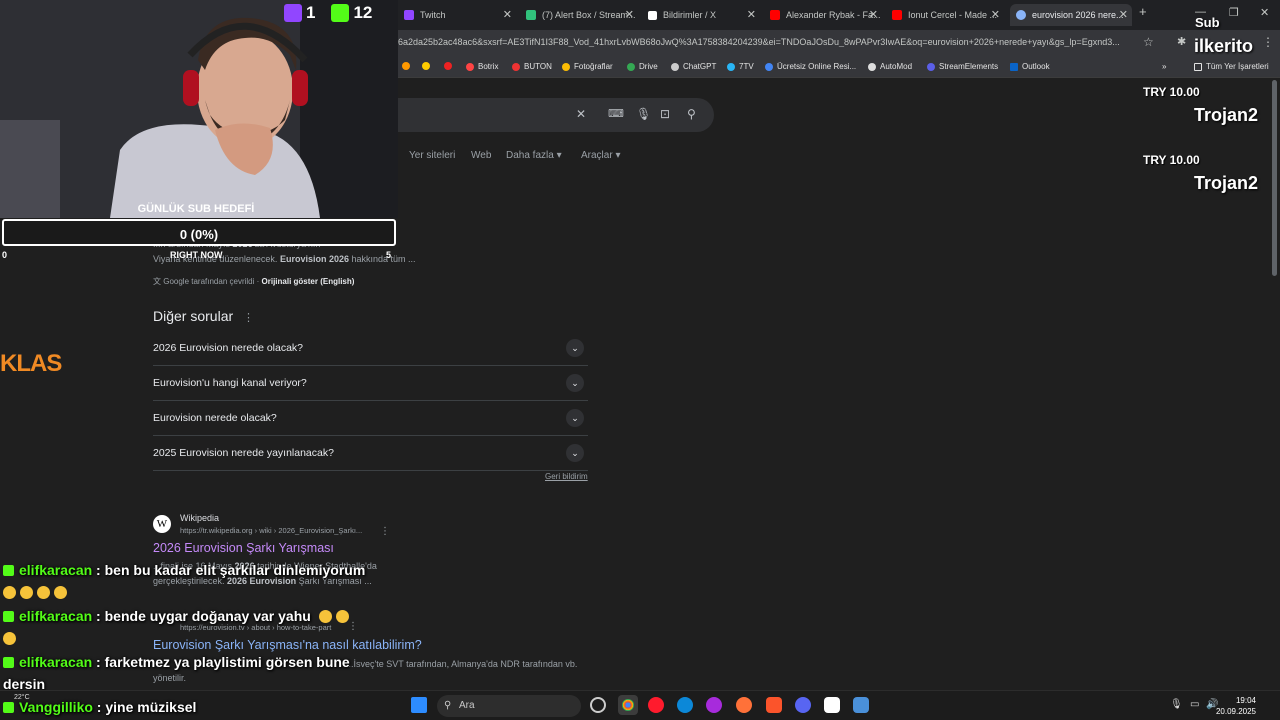 The width and height of the screenshot is (1280, 720). Describe the element at coordinates (685, 705) in the screenshot. I see `edge-icon` at that location.